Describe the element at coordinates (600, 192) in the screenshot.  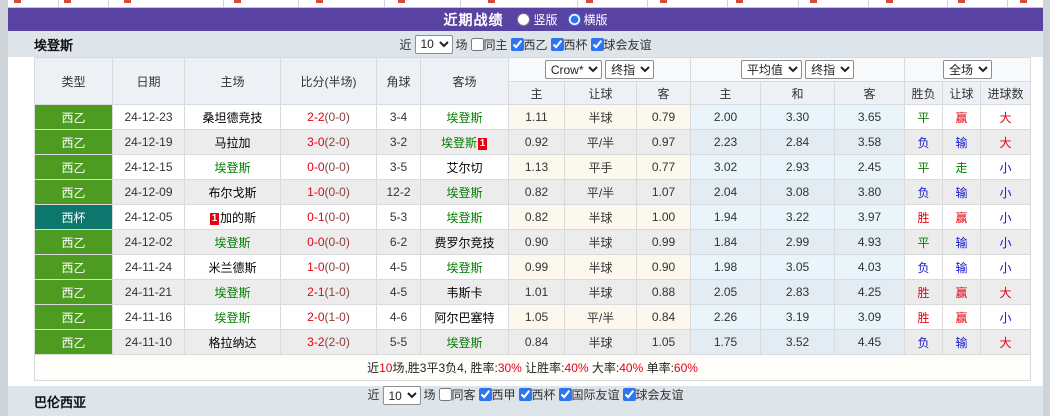
I see `asian-handicap-line: 平/半` at that location.